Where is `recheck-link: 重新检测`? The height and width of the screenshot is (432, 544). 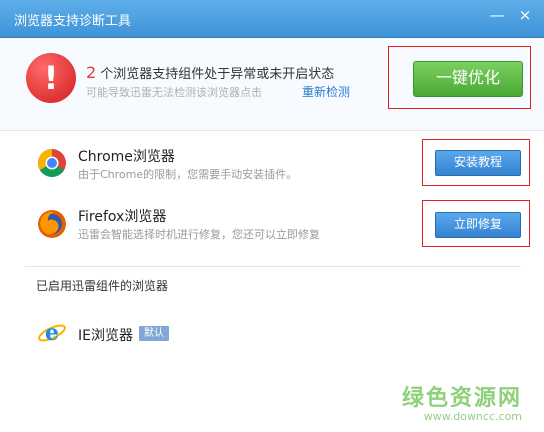
recheck-link: 重新检测 is located at coordinates (326, 91).